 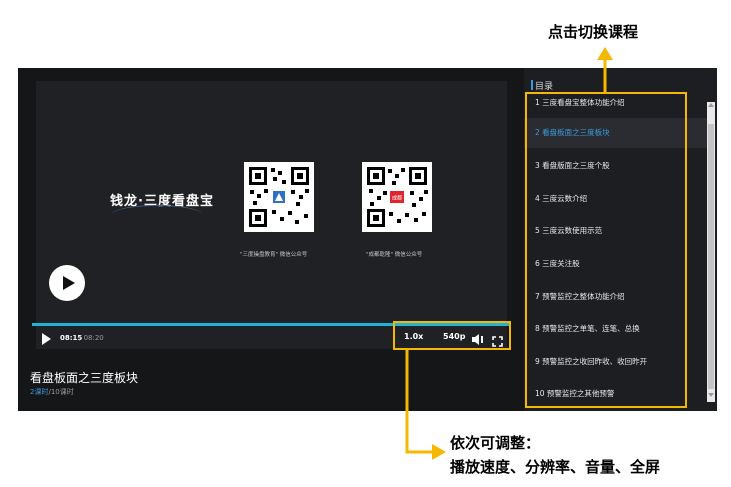 What do you see at coordinates (593, 32) in the screenshot?
I see `annotation-note-top: 点击切换课程` at bounding box center [593, 32].